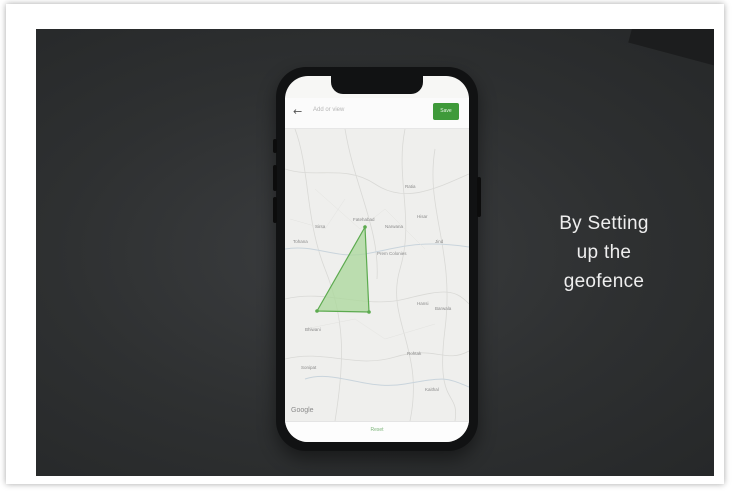 This screenshot has height=491, width=732. What do you see at coordinates (275, 210) in the screenshot?
I see `volume-down-button` at bounding box center [275, 210].